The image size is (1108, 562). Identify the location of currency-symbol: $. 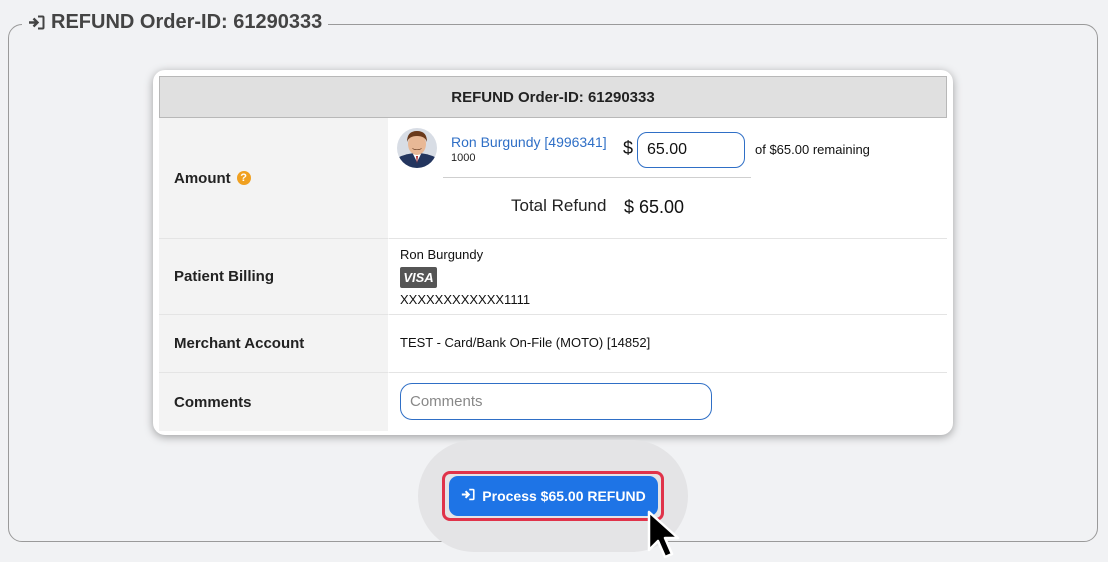
(628, 148).